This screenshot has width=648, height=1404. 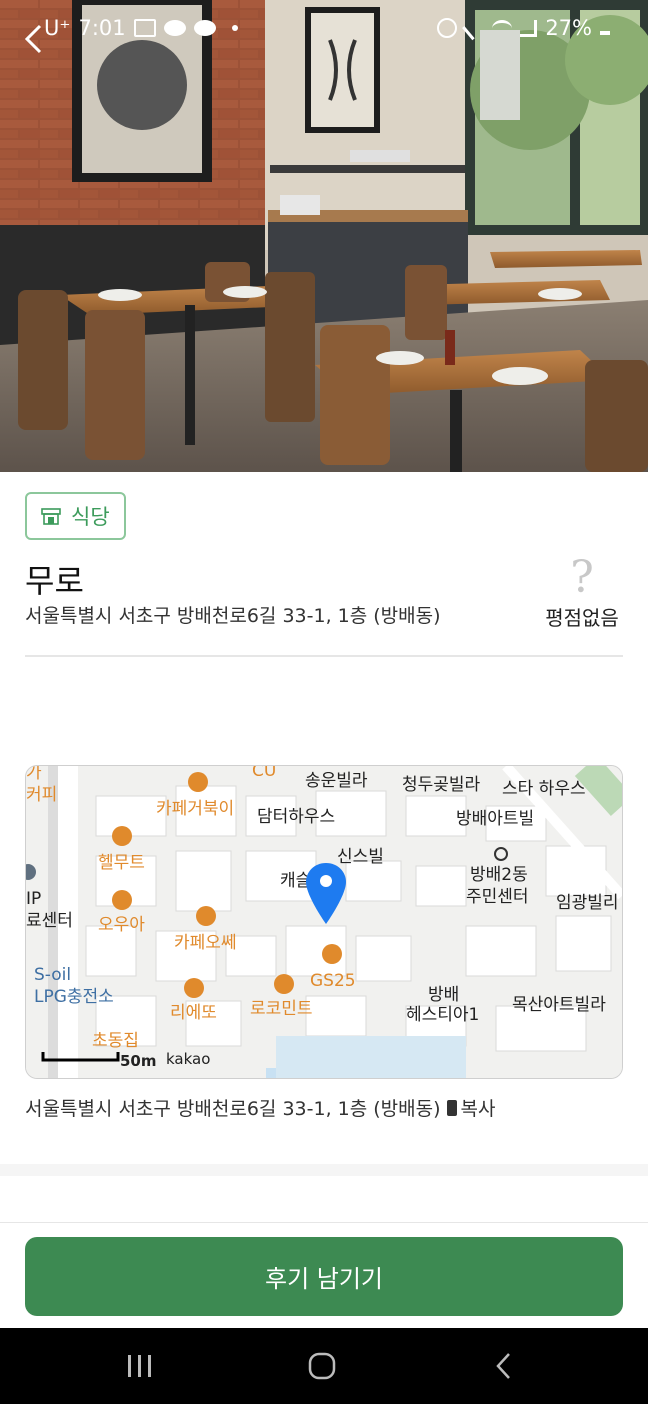 I want to click on leave-review-button: 후기 남기기, so click(x=324, y=1276).